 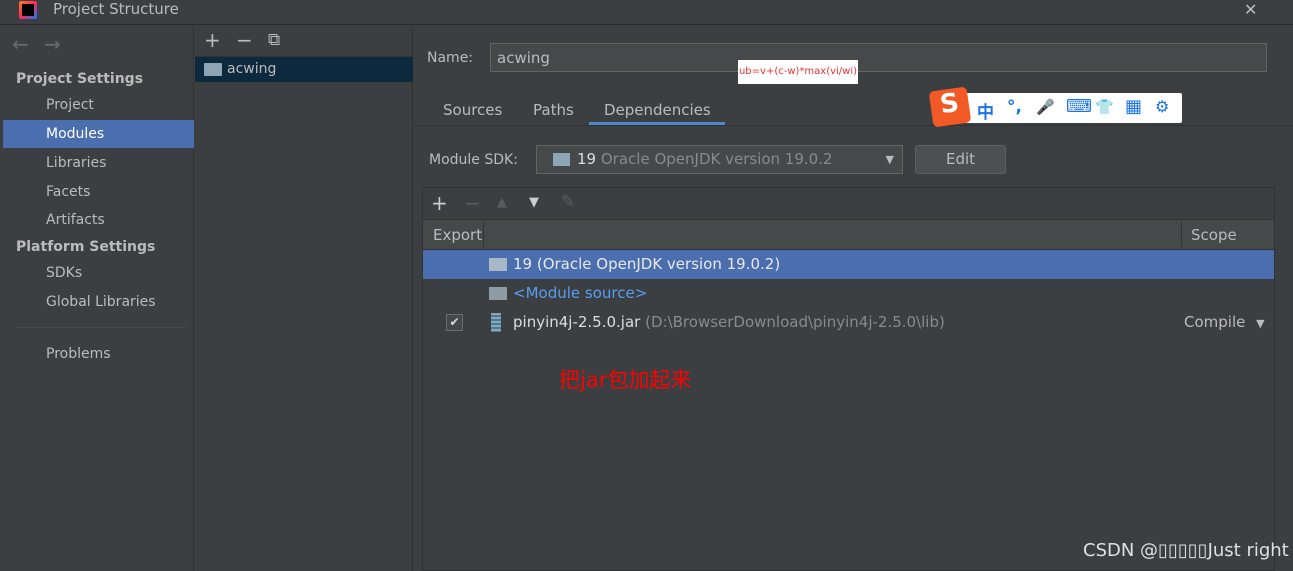 I want to click on settings-icon: ⚙, so click(x=1162, y=106).